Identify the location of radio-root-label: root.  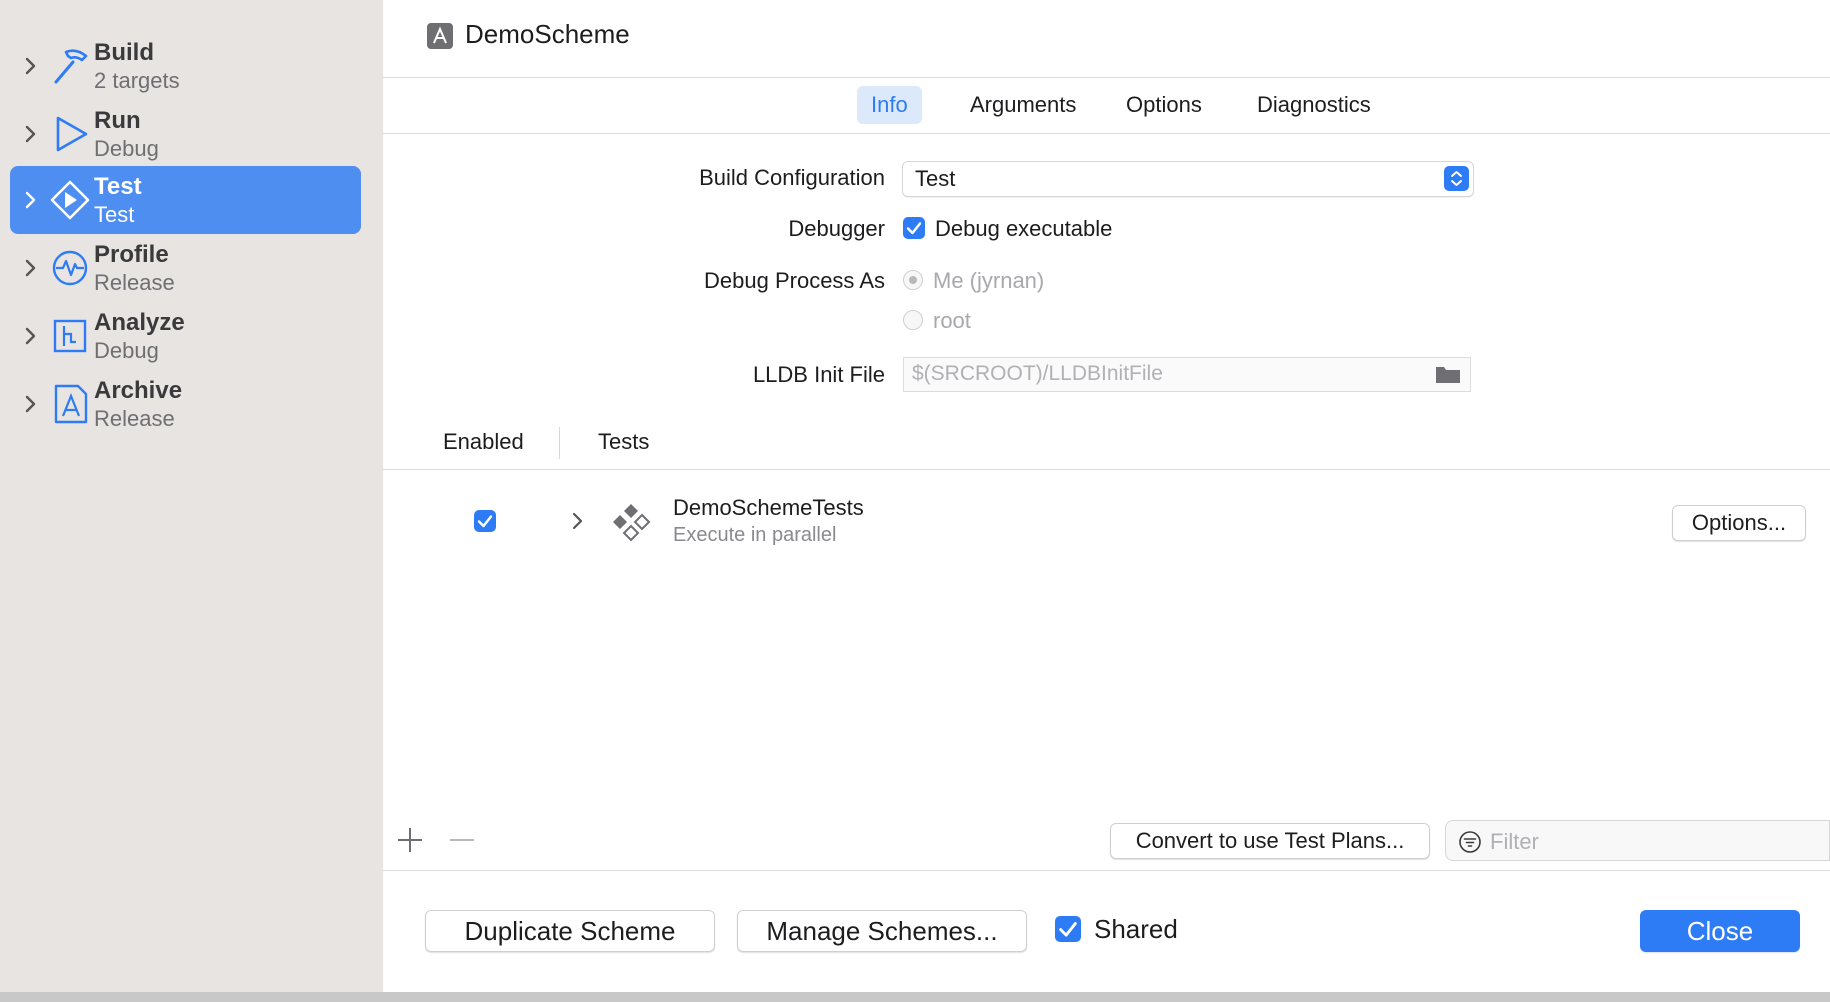
(952, 320).